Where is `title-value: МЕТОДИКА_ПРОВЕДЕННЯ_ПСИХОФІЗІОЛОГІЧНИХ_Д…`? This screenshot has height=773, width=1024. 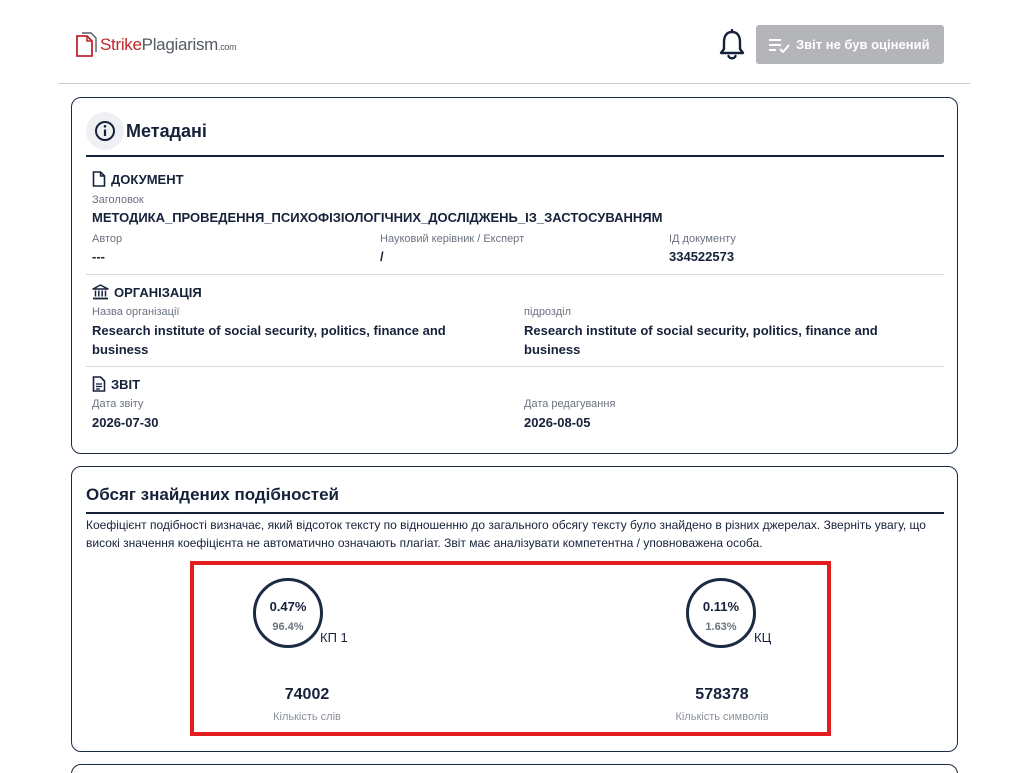
title-value: МЕТОДИКА_ПРОВЕДЕННЯ_ПСИХОФІЗІОЛОГІЧНИХ_Д… is located at coordinates (377, 217).